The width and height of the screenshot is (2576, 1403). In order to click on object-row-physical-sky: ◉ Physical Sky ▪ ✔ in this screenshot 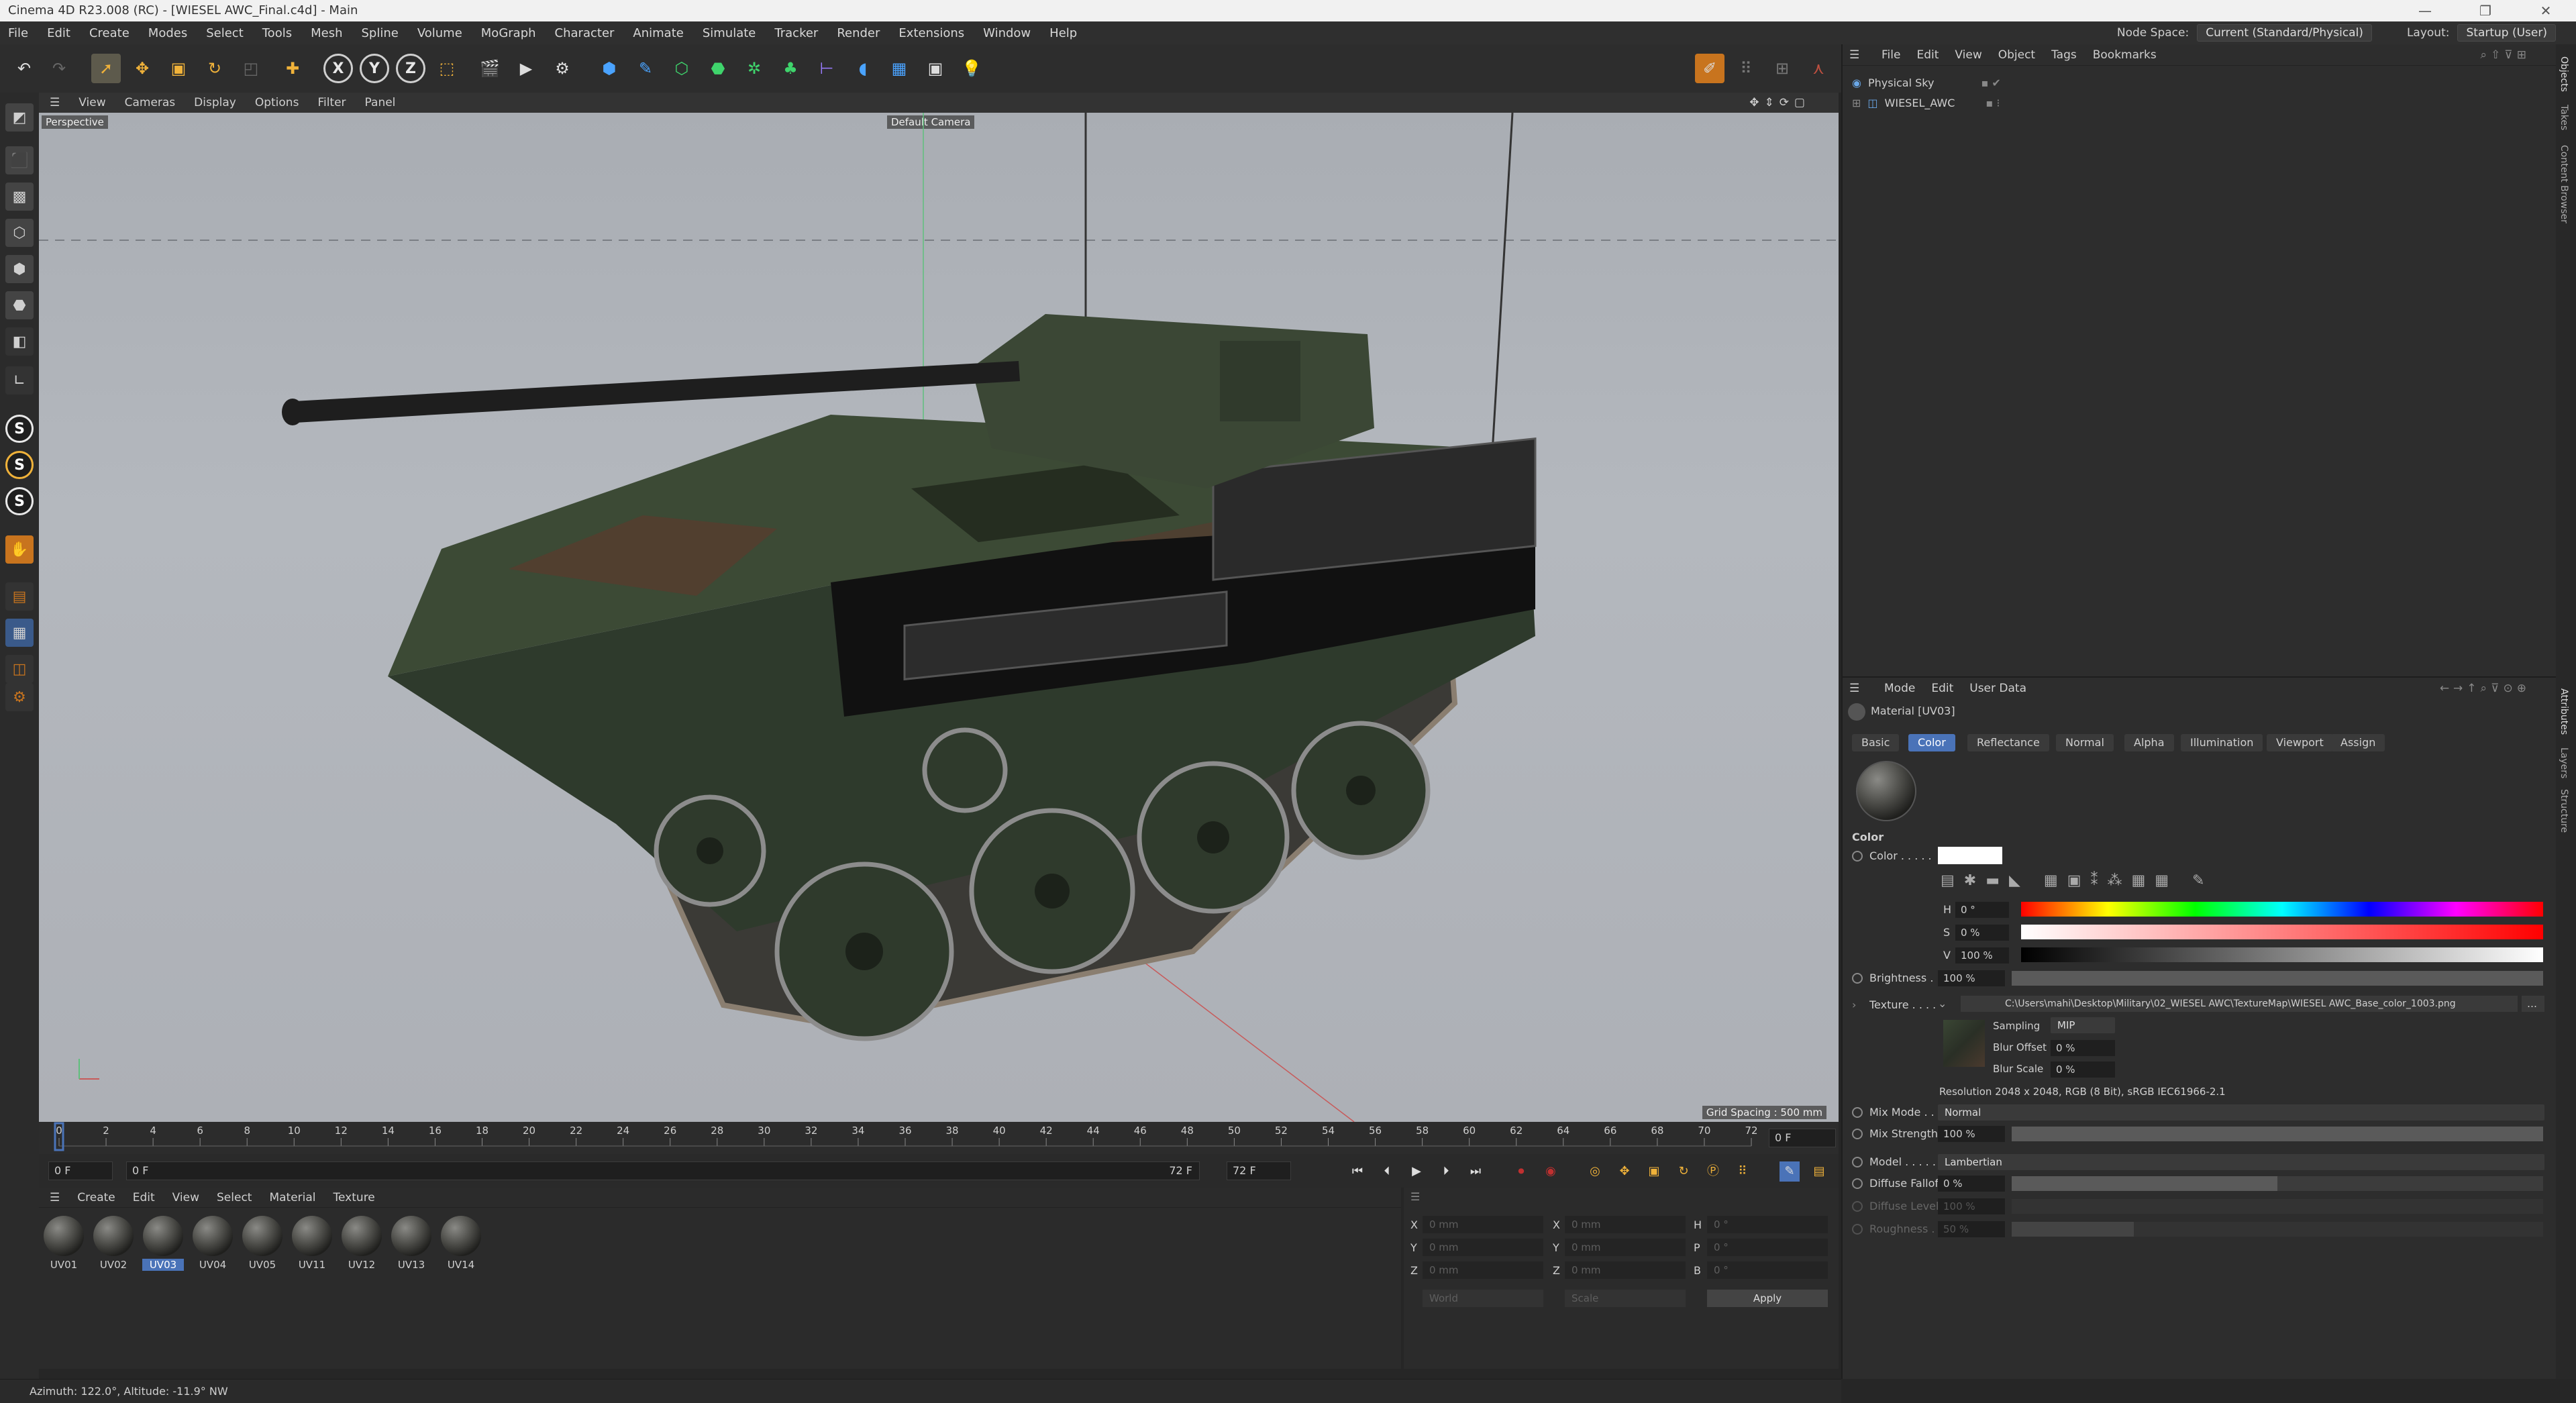, I will do `click(1926, 83)`.